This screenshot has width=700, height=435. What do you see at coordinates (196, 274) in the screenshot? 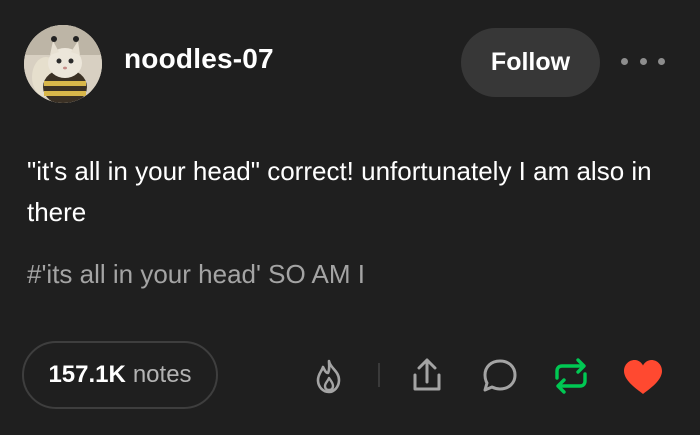
I see `post-tags: #'its all in your head' SO AM I` at bounding box center [196, 274].